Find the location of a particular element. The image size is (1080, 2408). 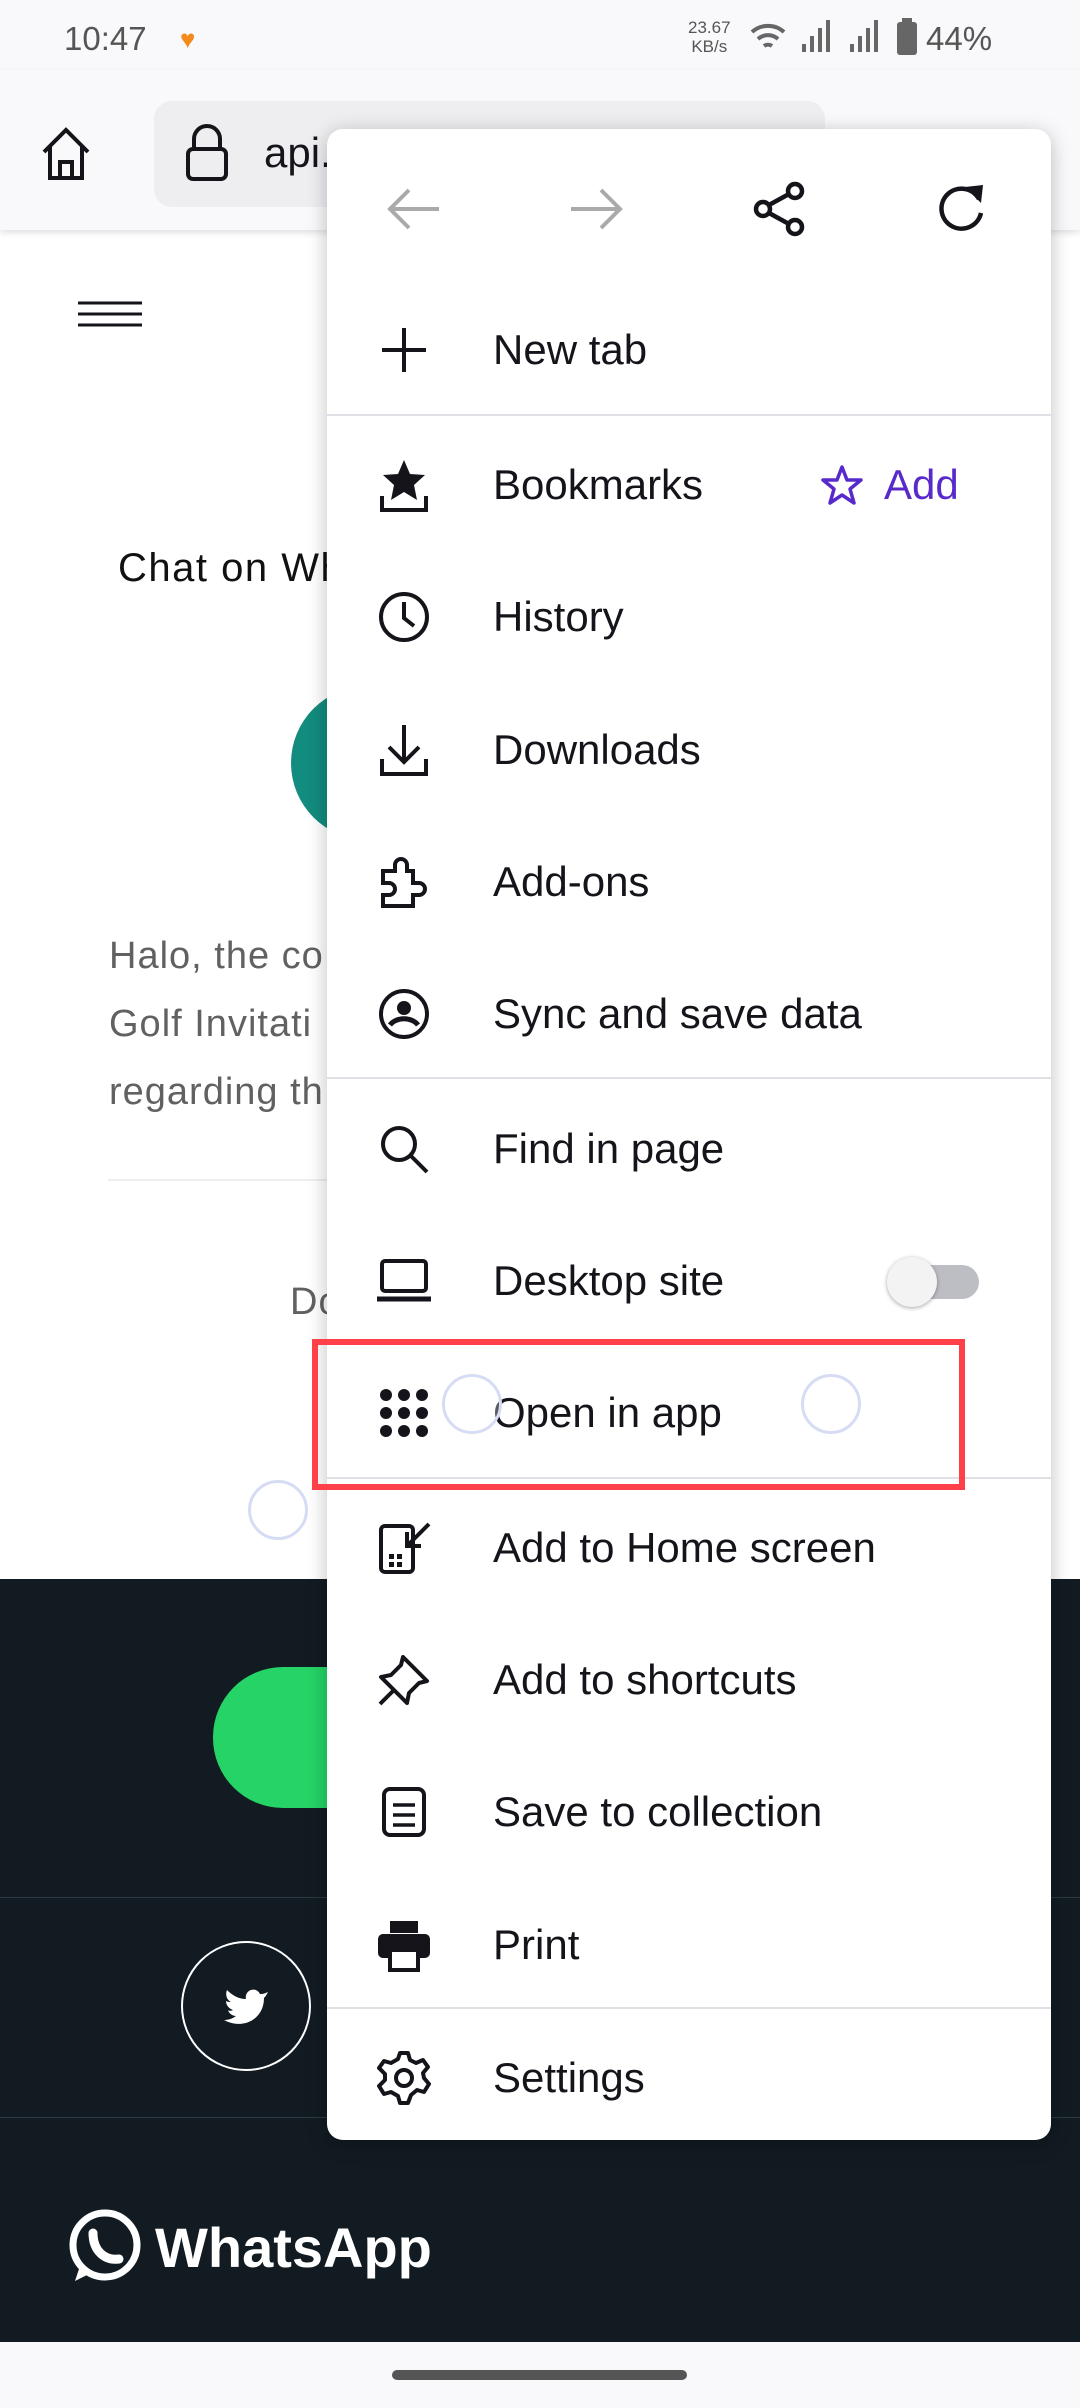

page-paragraph: Halo, the co Golf Invitati regarding th is located at coordinates (216, 1024).